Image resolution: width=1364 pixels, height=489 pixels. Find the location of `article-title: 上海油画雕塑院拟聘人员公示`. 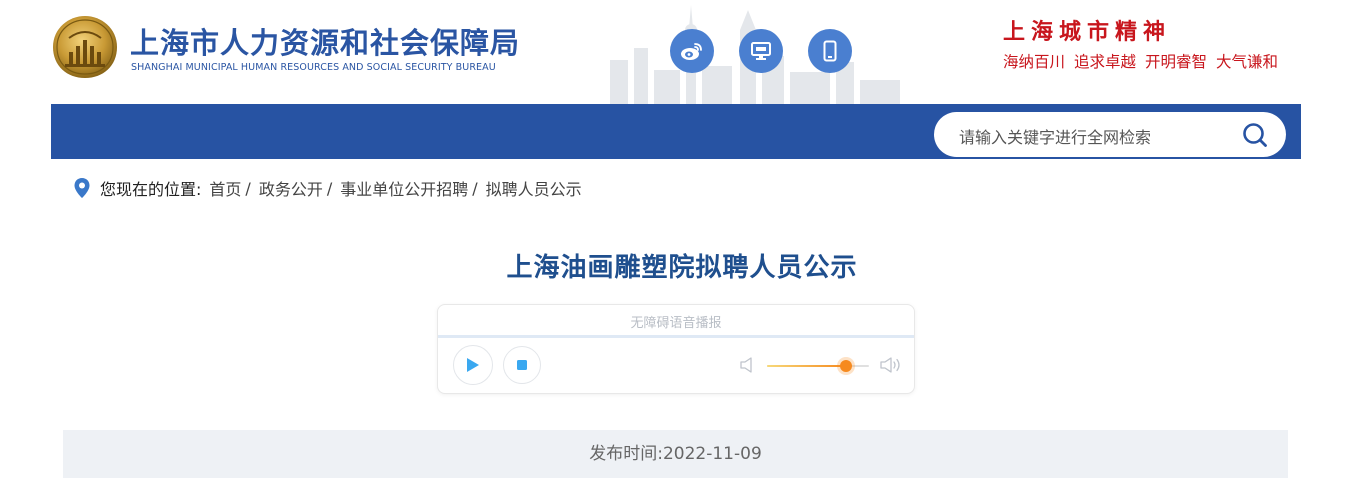

article-title: 上海油画雕塑院拟聘人员公示 is located at coordinates (682, 268).